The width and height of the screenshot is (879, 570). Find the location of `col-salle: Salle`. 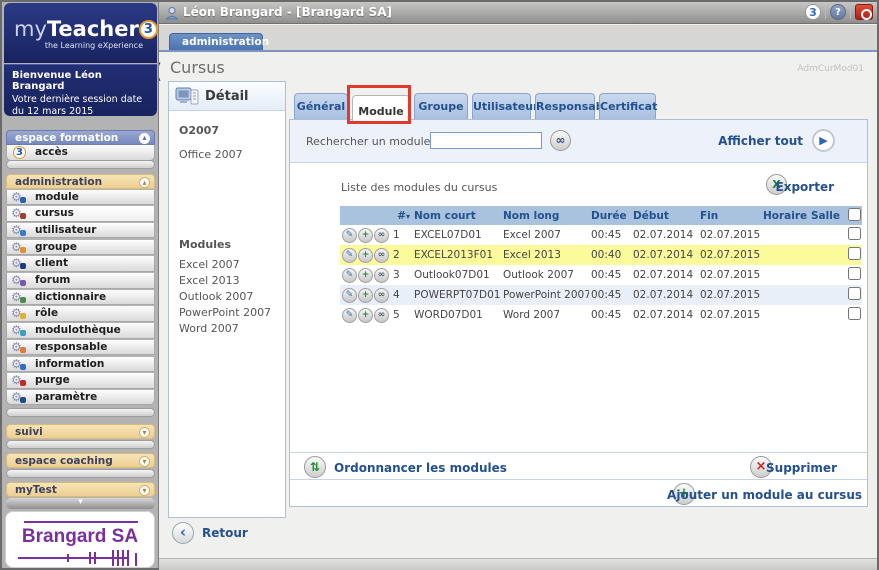

col-salle: Salle is located at coordinates (827, 215).